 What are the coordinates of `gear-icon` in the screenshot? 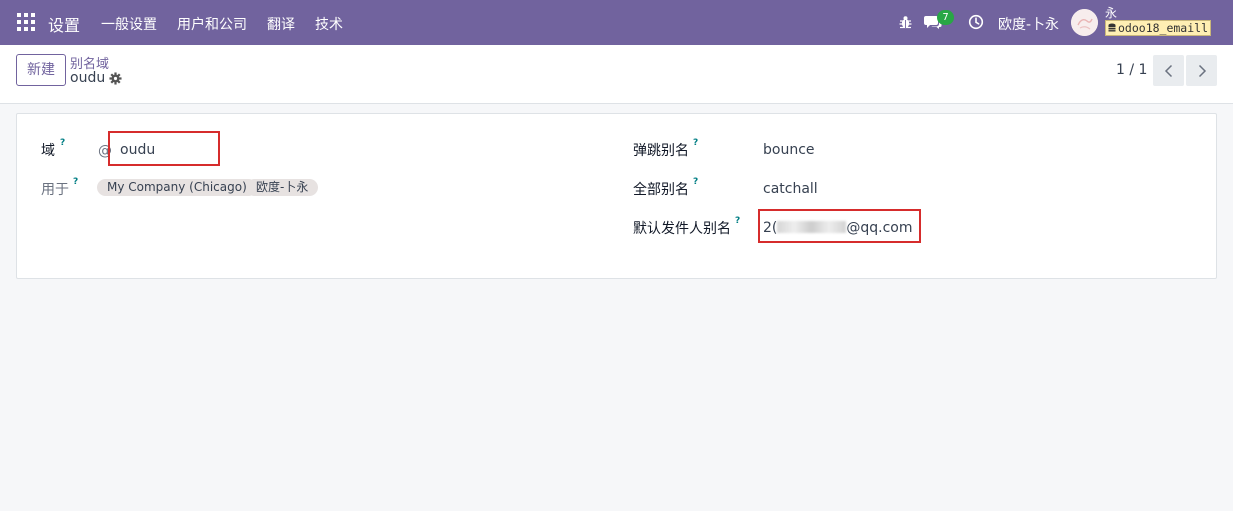 It's located at (115, 78).